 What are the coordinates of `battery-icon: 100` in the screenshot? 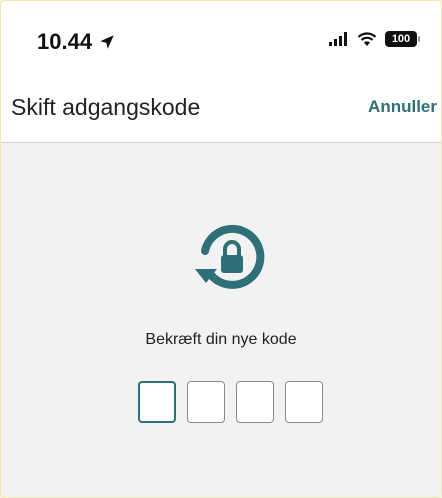 It's located at (402, 39).